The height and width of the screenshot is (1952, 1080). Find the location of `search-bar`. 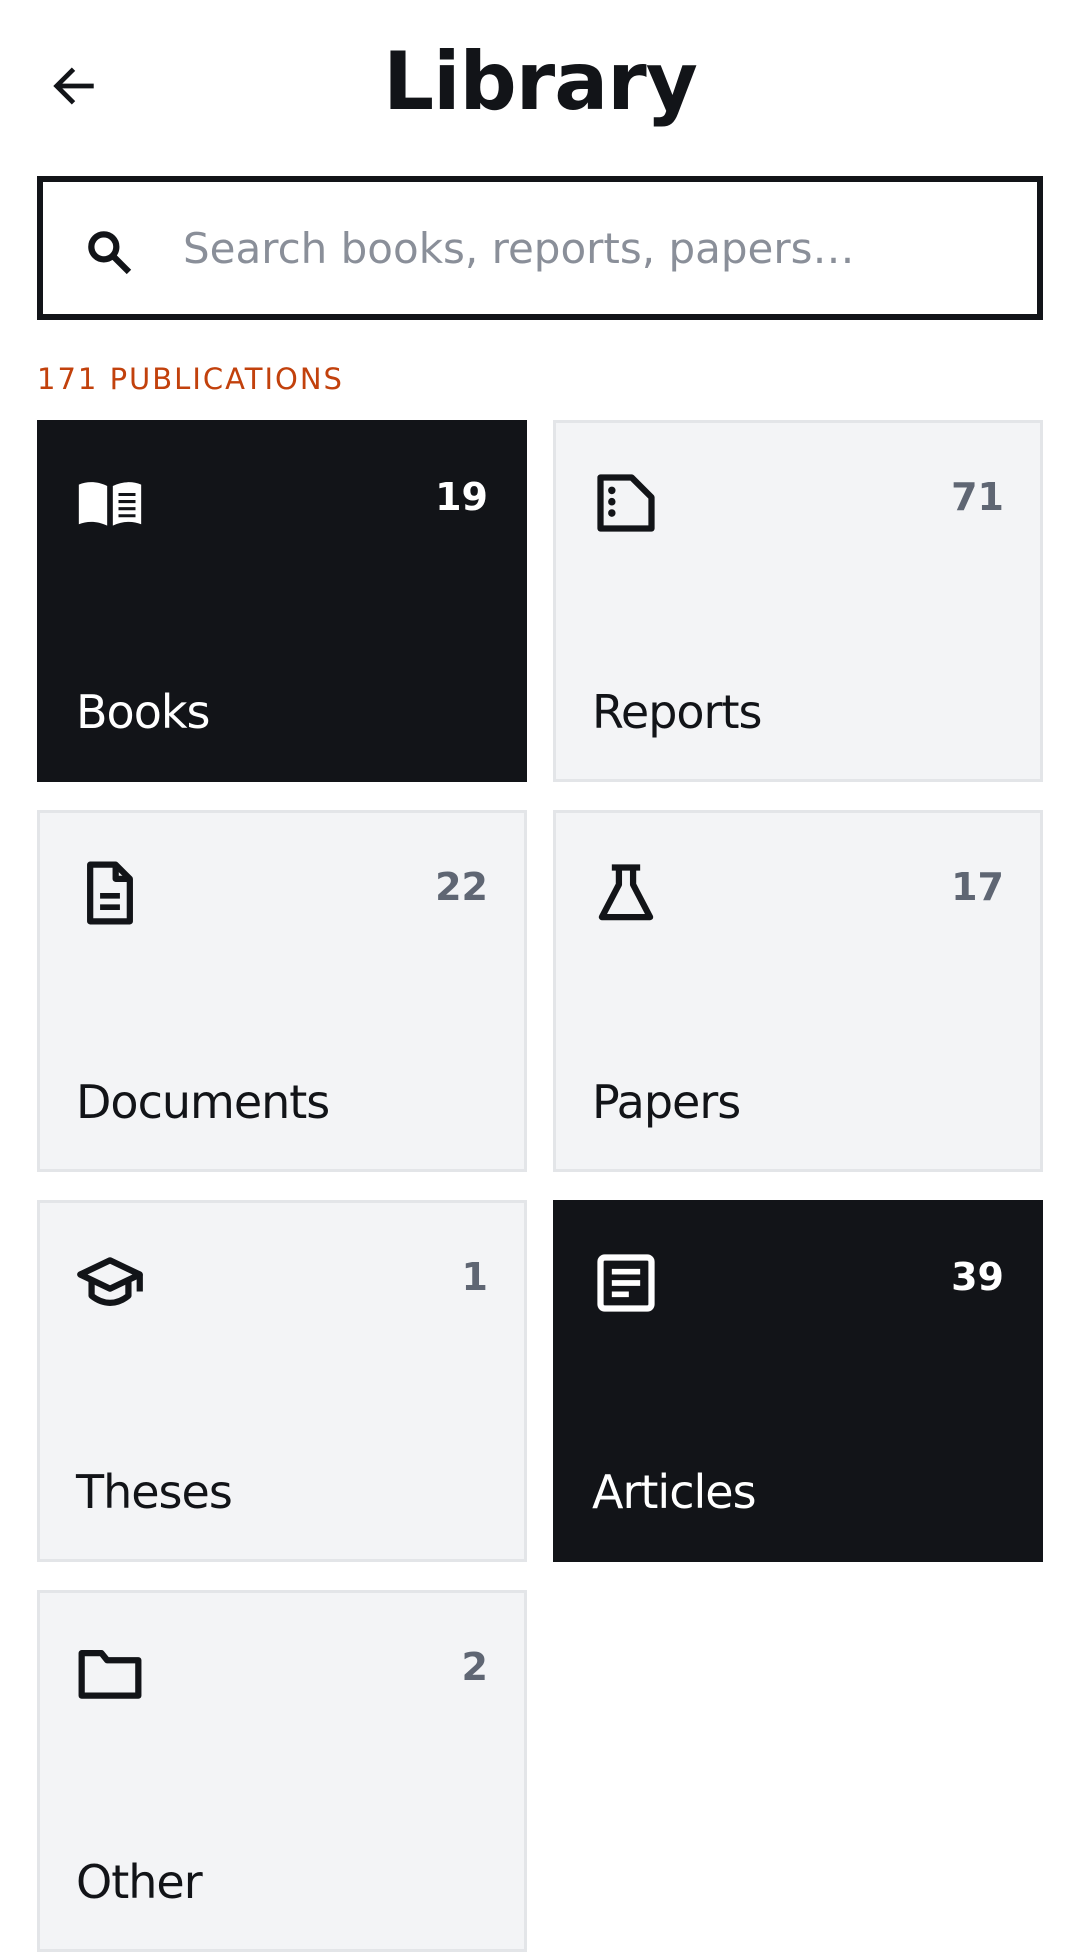

search-bar is located at coordinates (540, 248).